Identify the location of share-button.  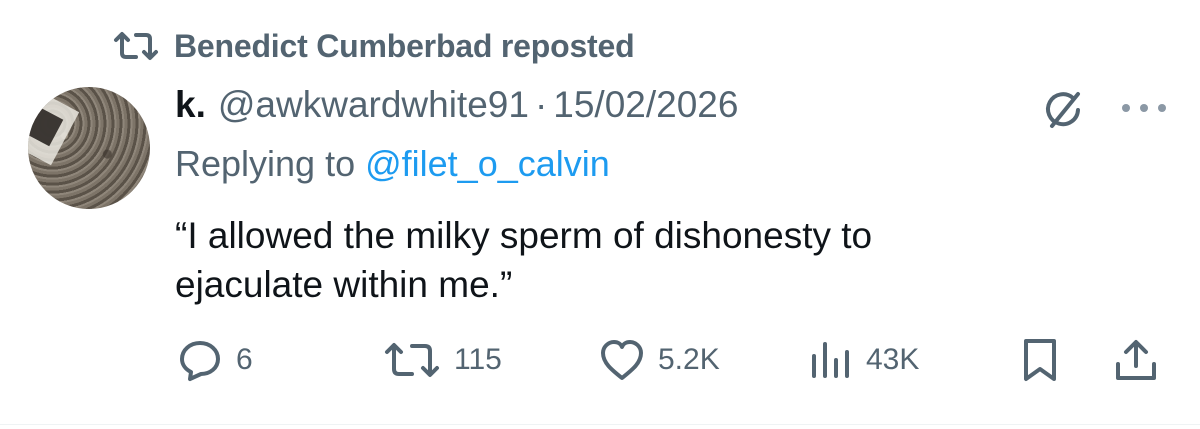
(1136, 360).